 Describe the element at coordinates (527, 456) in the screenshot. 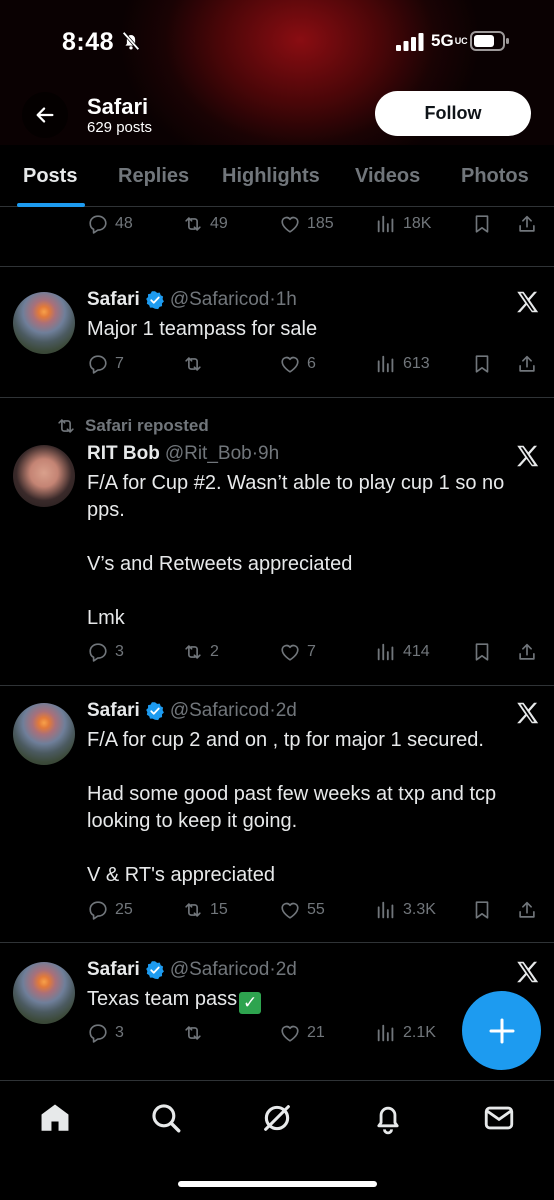

I see `x-logo-icon` at that location.